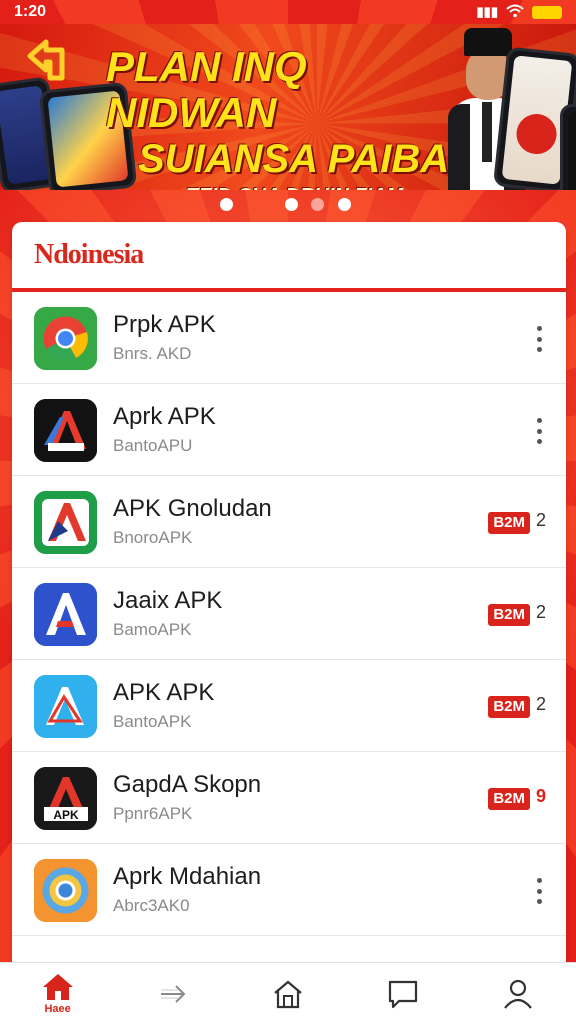 This screenshot has width=576, height=1024. I want to click on nav-house, so click(288, 993).